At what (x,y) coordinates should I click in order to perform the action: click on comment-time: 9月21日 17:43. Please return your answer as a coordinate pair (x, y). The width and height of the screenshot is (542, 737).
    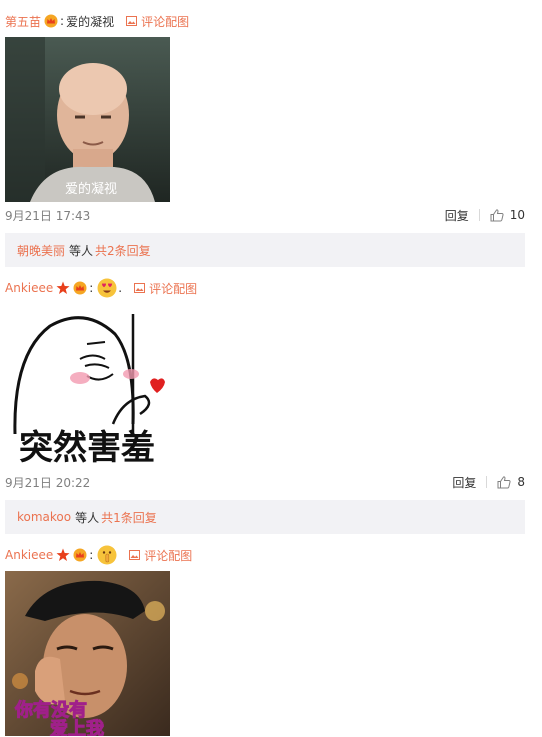
    Looking at the image, I should click on (48, 215).